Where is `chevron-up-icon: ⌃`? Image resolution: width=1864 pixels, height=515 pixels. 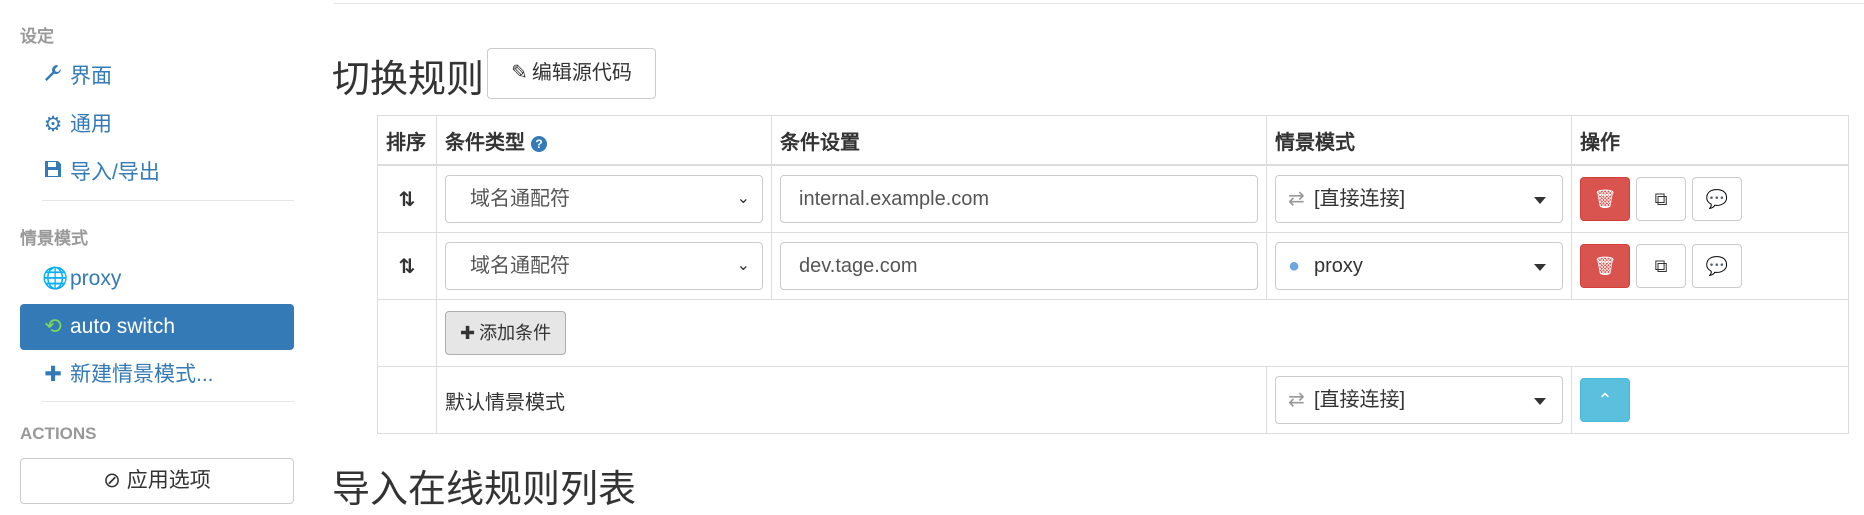 chevron-up-icon: ⌃ is located at coordinates (1605, 400).